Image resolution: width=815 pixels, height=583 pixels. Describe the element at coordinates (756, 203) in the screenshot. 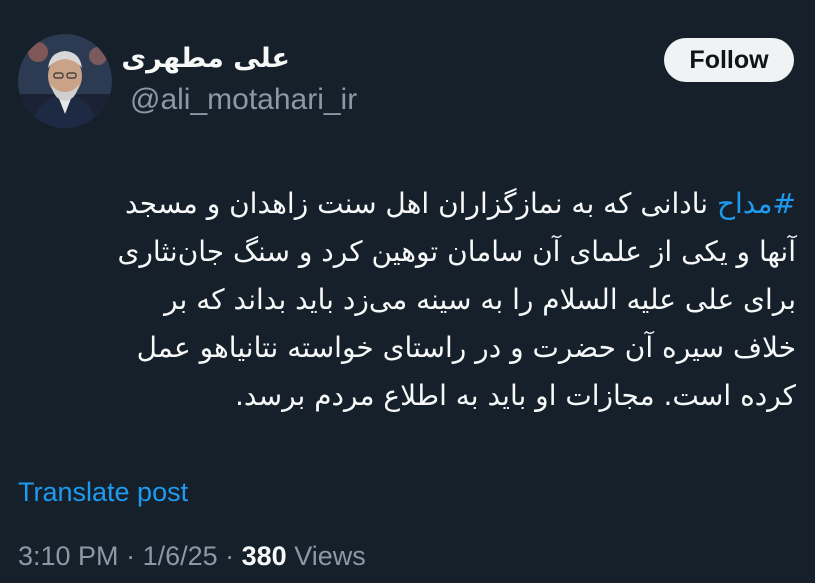

I see `hashtag-link: #مداح` at that location.